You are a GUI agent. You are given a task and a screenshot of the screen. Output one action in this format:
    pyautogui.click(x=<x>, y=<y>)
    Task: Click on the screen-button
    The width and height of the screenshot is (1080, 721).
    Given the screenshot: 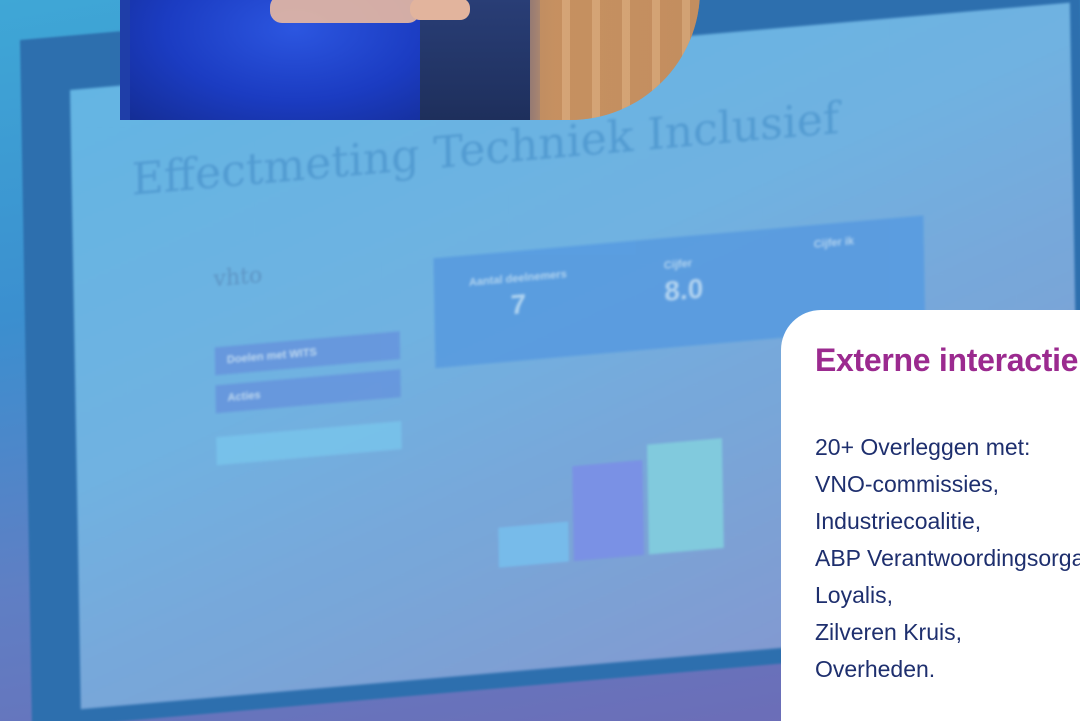 What is the action you would take?
    pyautogui.click(x=309, y=443)
    